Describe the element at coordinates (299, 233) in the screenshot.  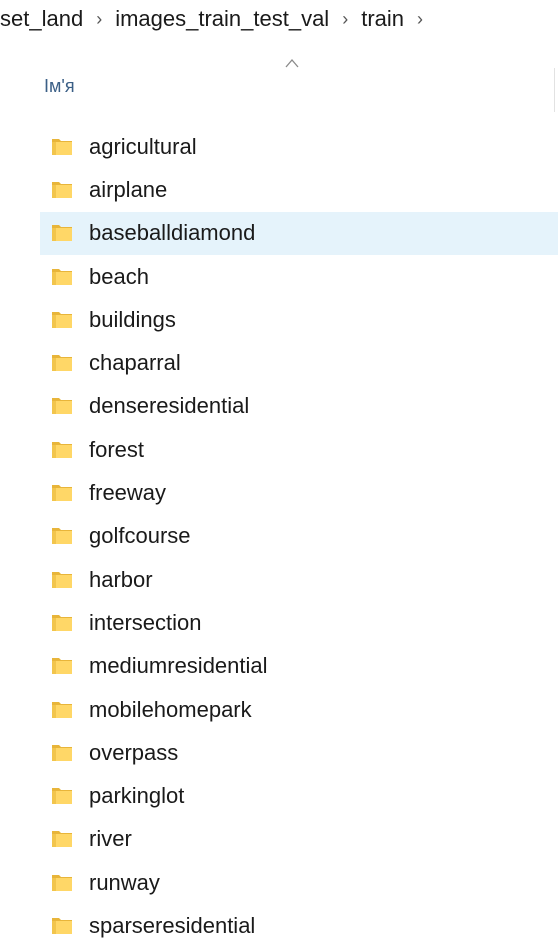
I see `file-row-baseballdiamond: baseballdiamond` at that location.